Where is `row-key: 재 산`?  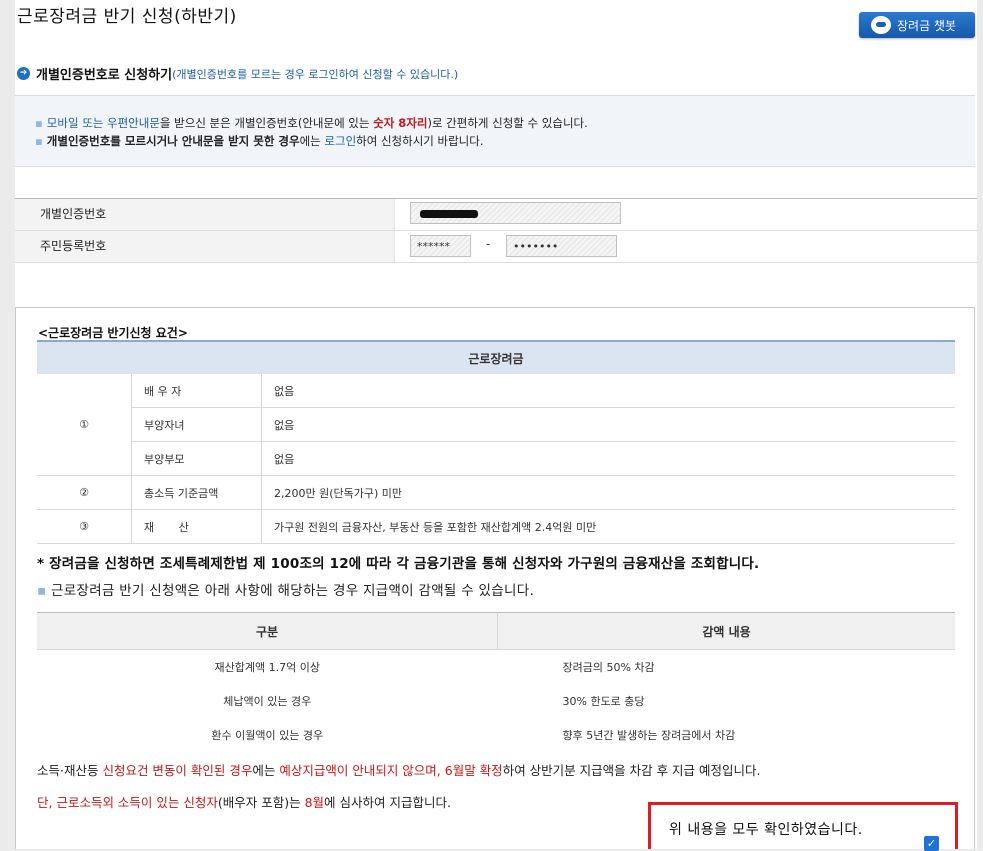
row-key: 재 산 is located at coordinates (196, 526).